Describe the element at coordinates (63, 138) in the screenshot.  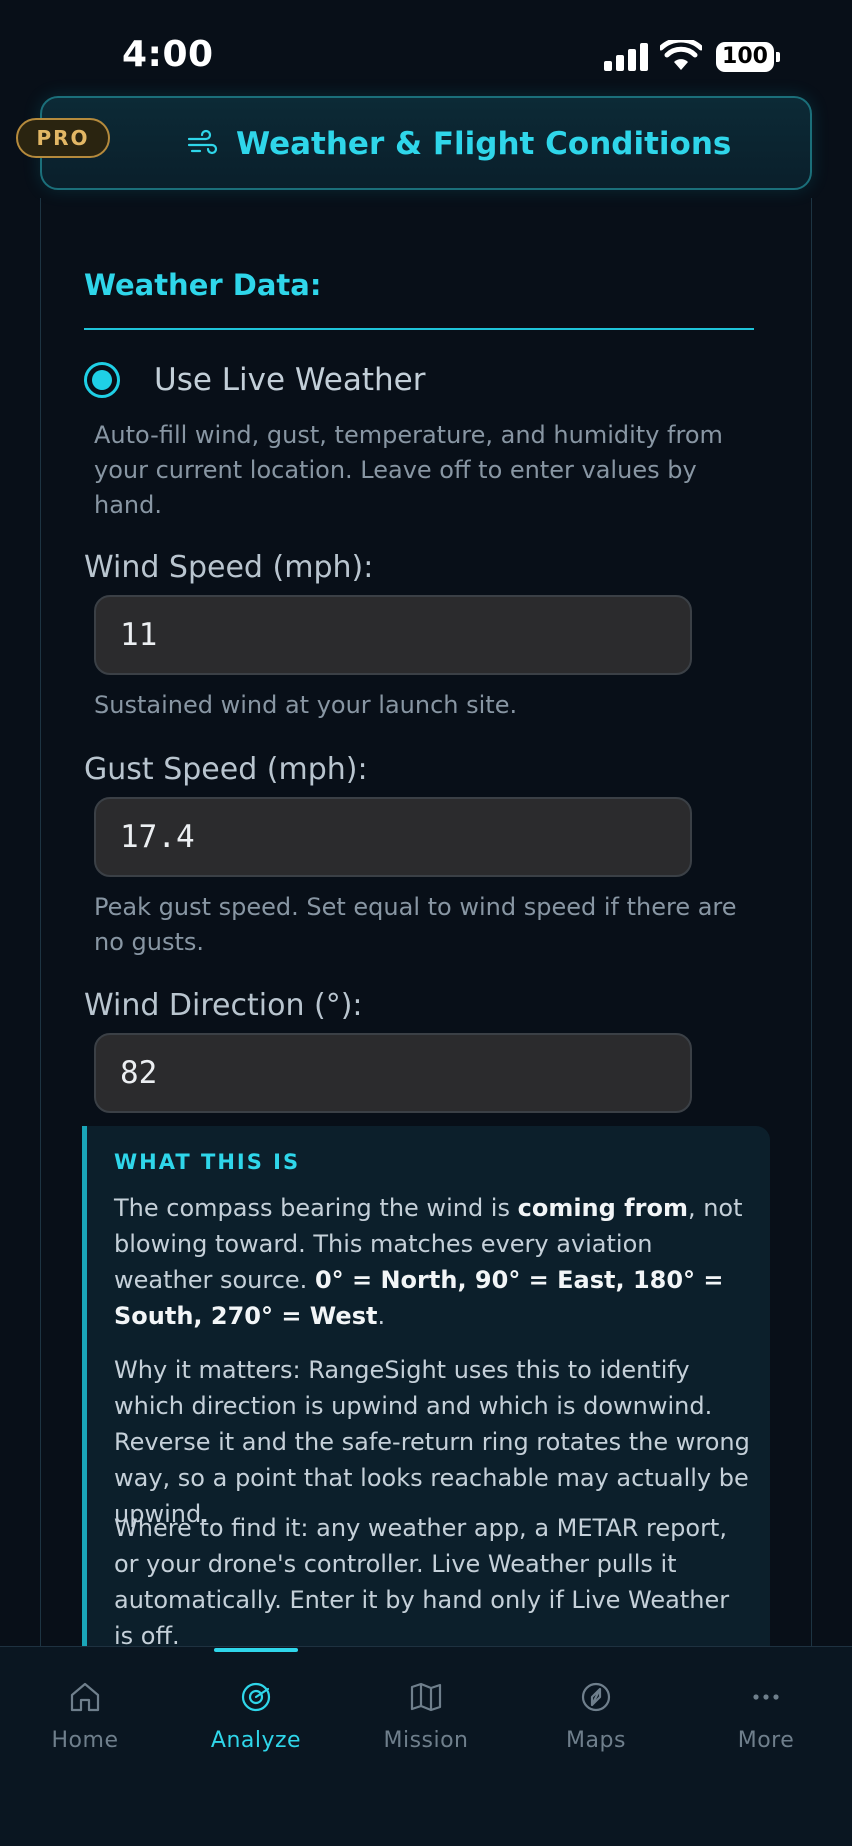
I see `pro-badge: PRO` at that location.